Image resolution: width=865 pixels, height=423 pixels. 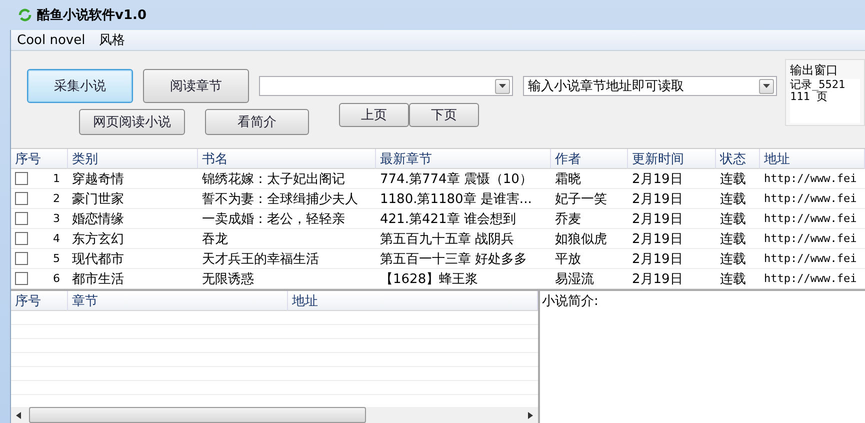 What do you see at coordinates (133, 179) in the screenshot?
I see `table-cell: 穿越奇情` at bounding box center [133, 179].